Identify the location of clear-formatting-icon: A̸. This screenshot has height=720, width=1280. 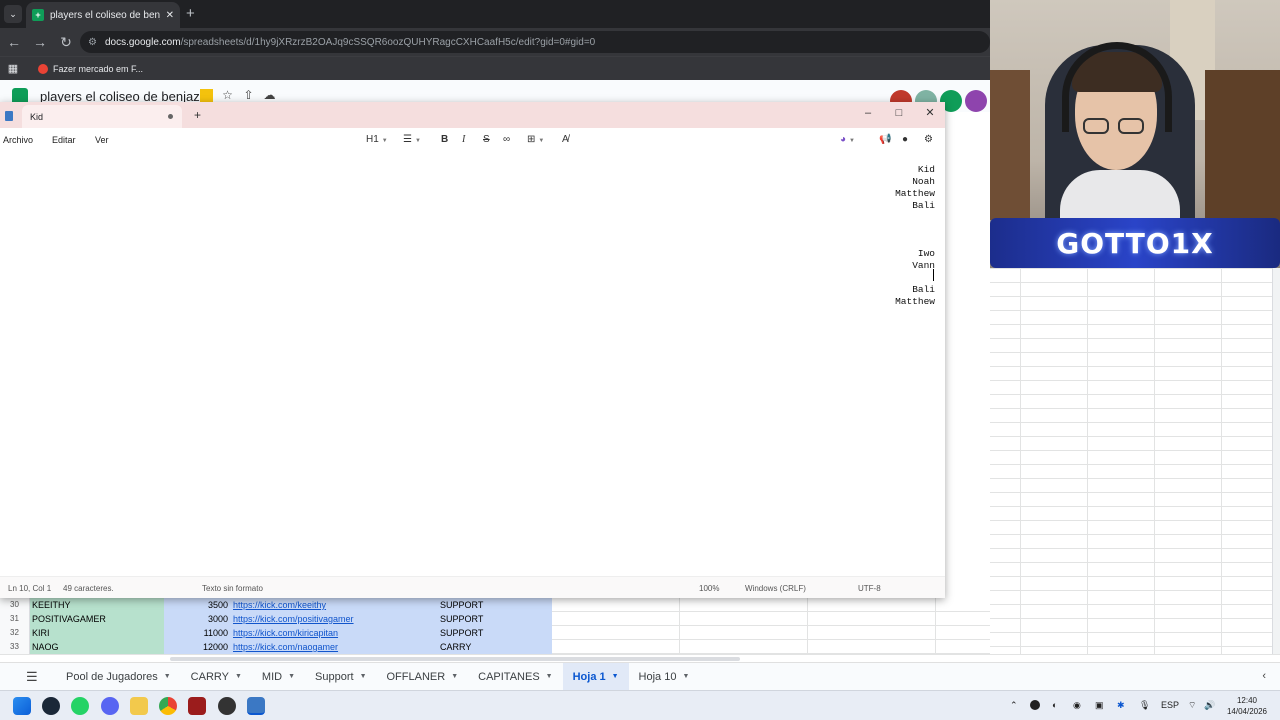
(565, 140).